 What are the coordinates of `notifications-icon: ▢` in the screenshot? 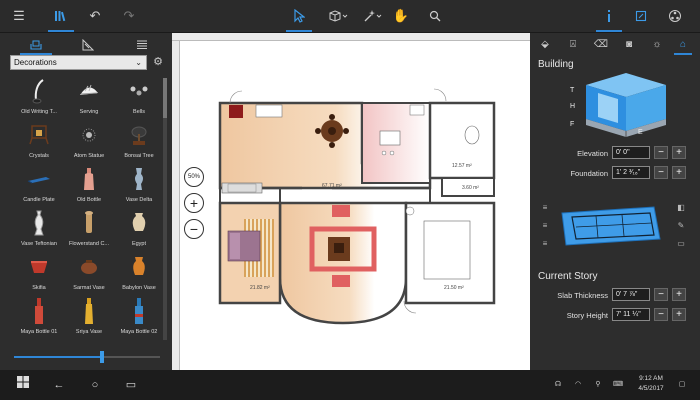 It's located at (682, 385).